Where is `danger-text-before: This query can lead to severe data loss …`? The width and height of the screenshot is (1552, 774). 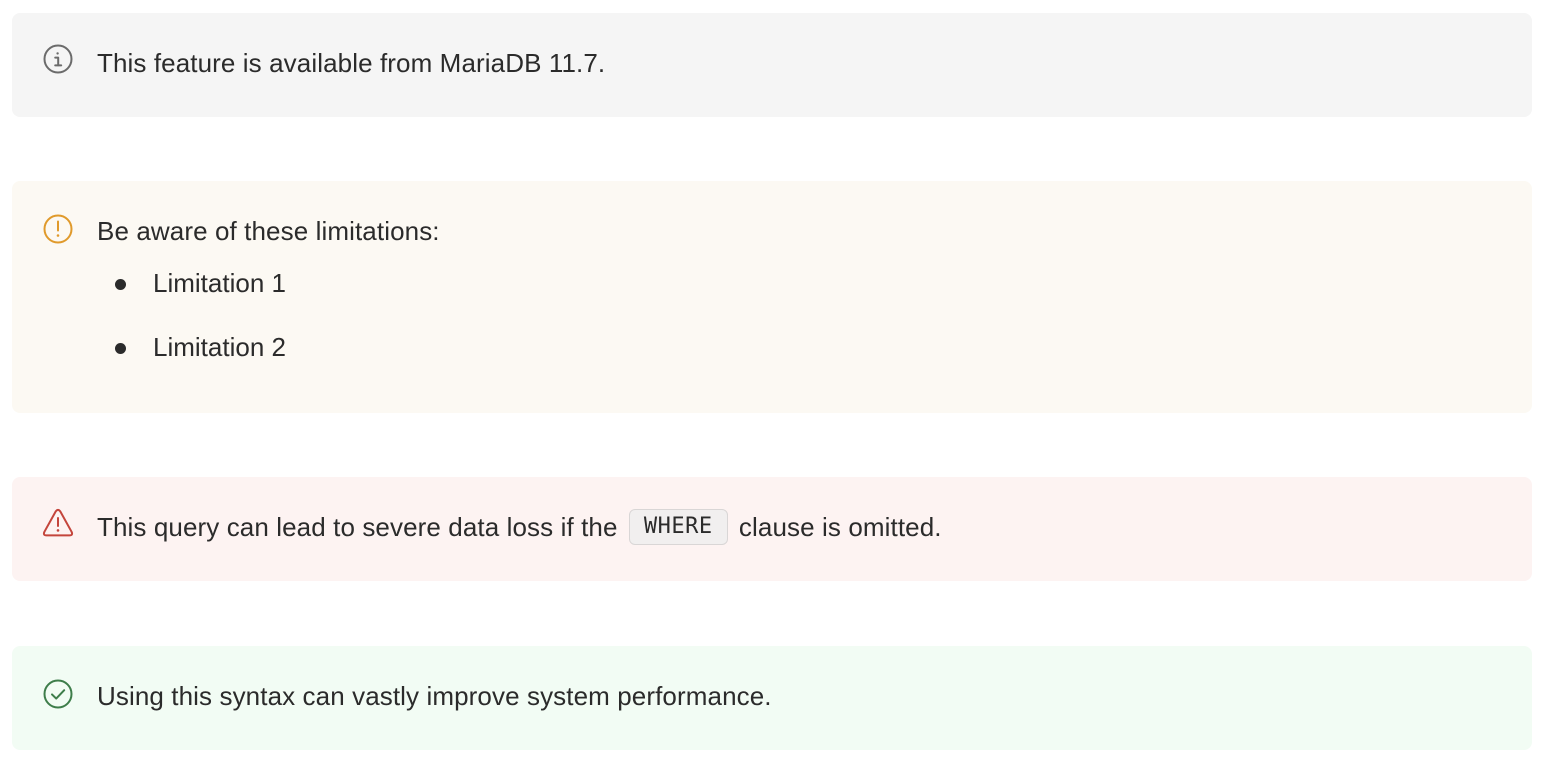
danger-text-before: This query can lead to severe data loss … is located at coordinates (361, 527).